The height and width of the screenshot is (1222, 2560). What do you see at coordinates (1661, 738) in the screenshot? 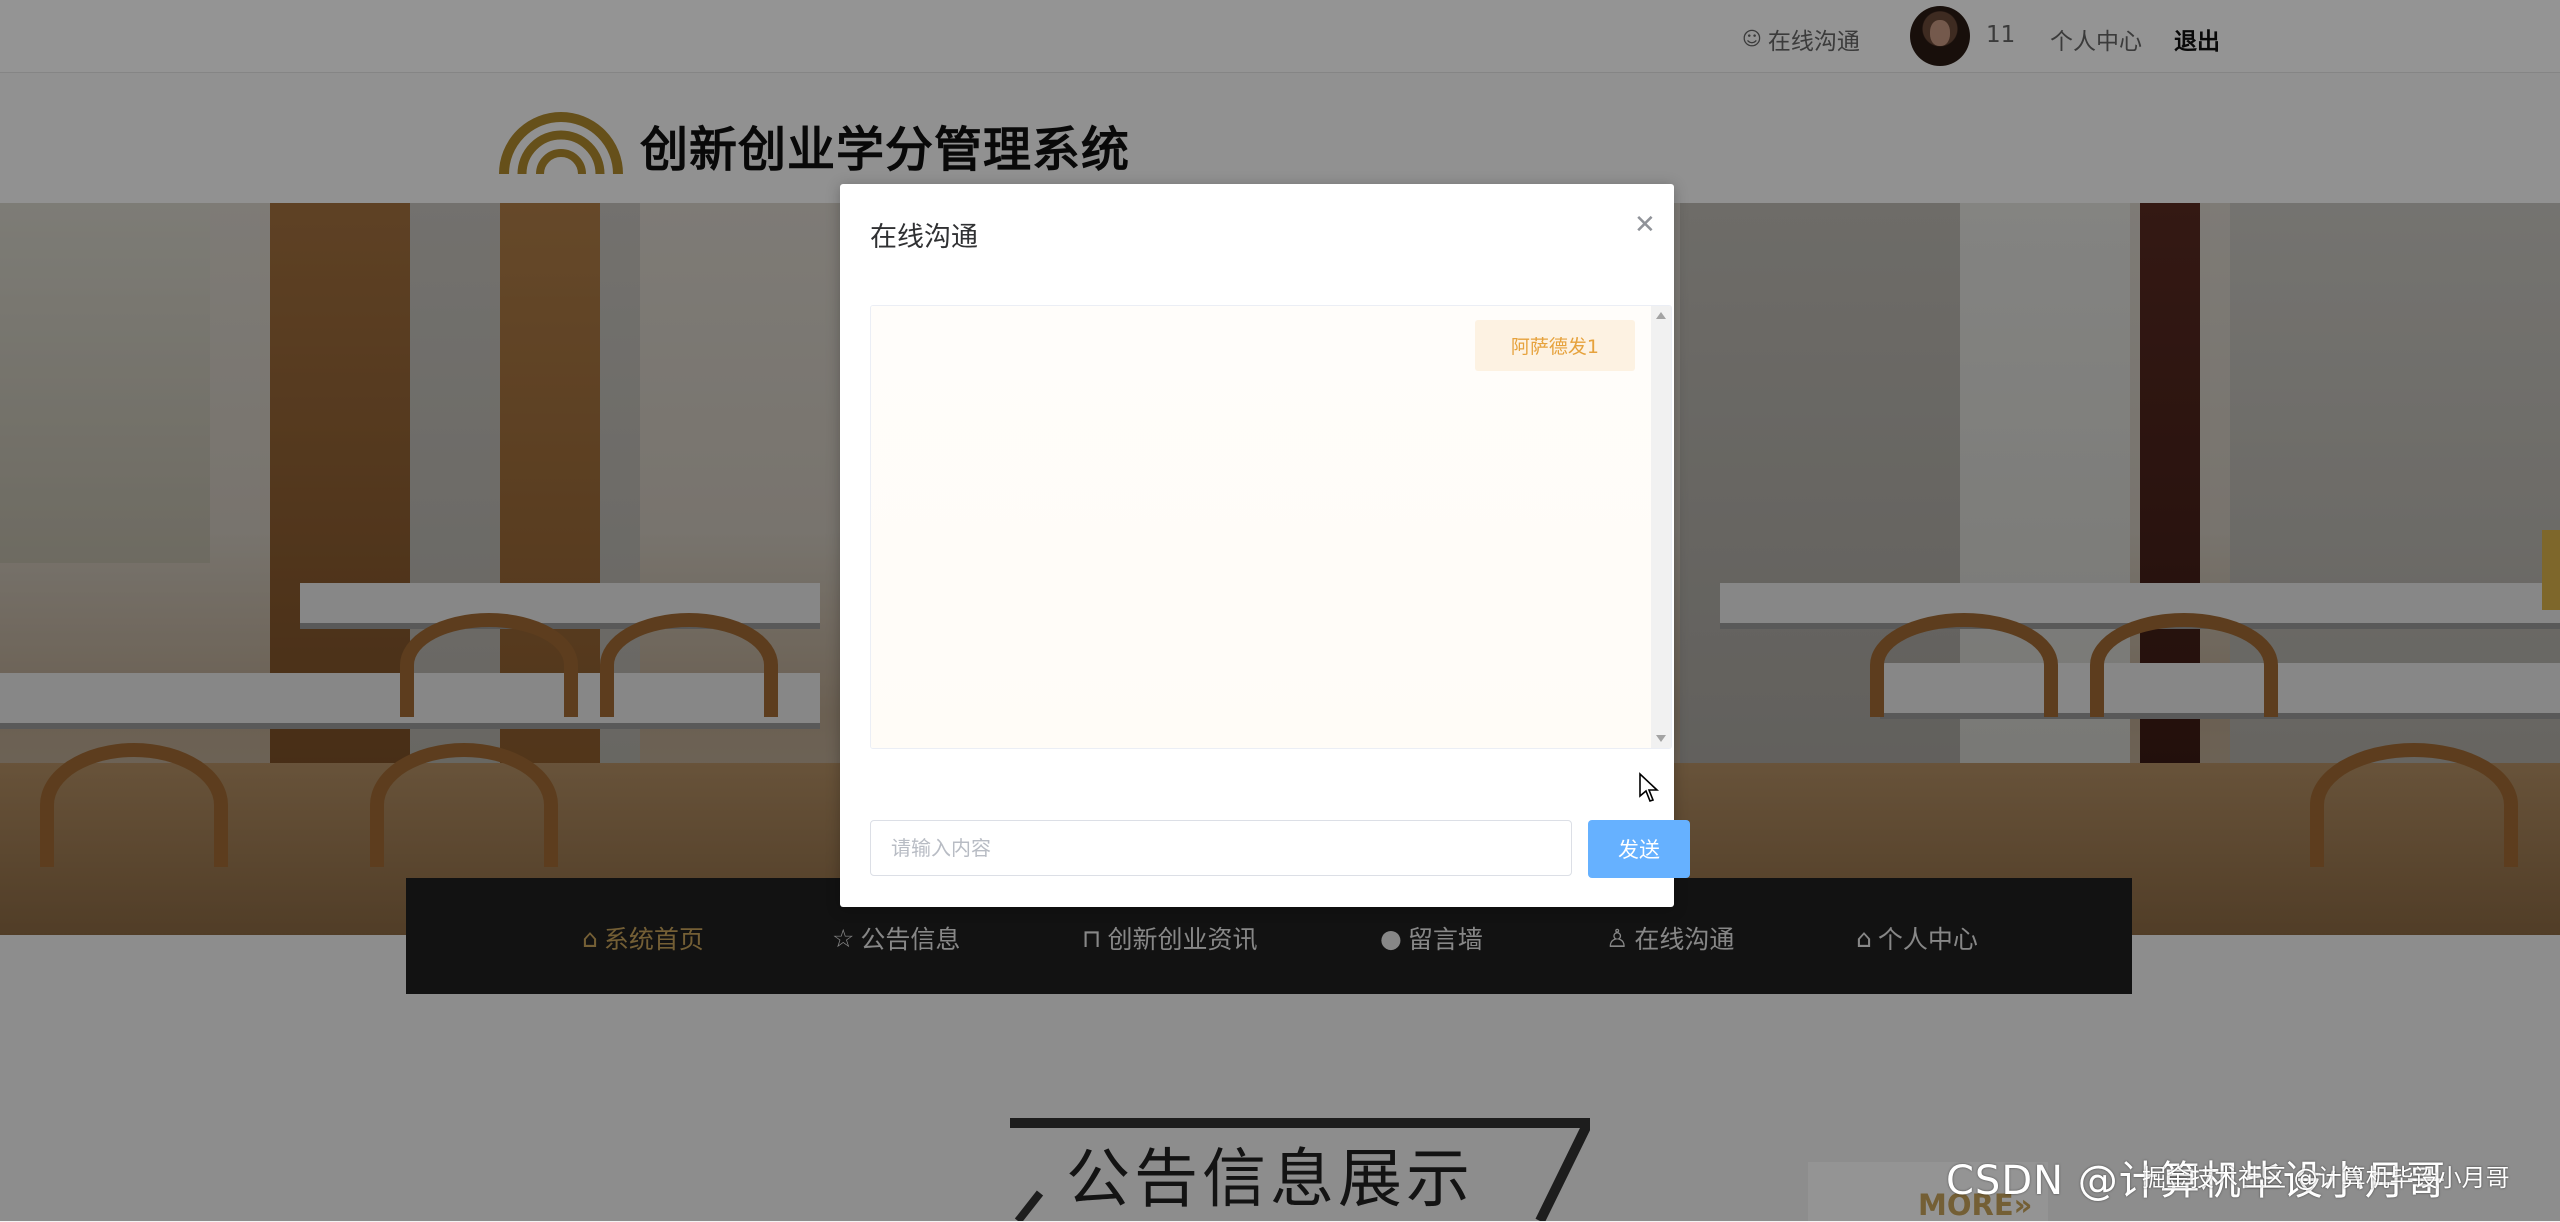
I see `scroll-down-icon` at bounding box center [1661, 738].